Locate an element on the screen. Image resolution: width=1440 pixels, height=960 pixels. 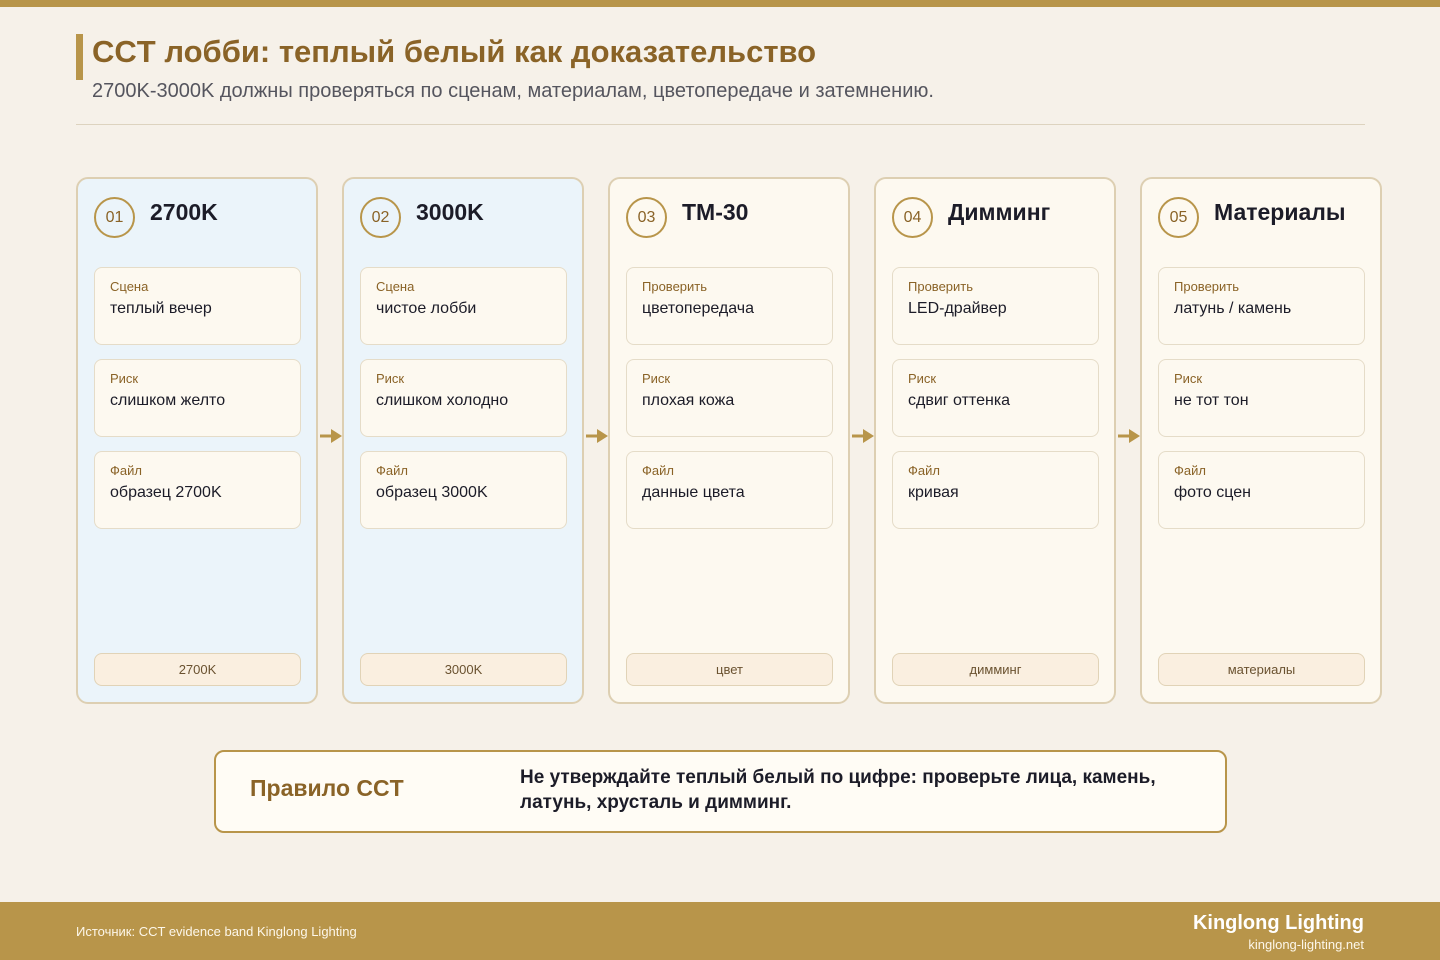
field-box: Риск сдвиг оттенка is located at coordinates (995, 398).